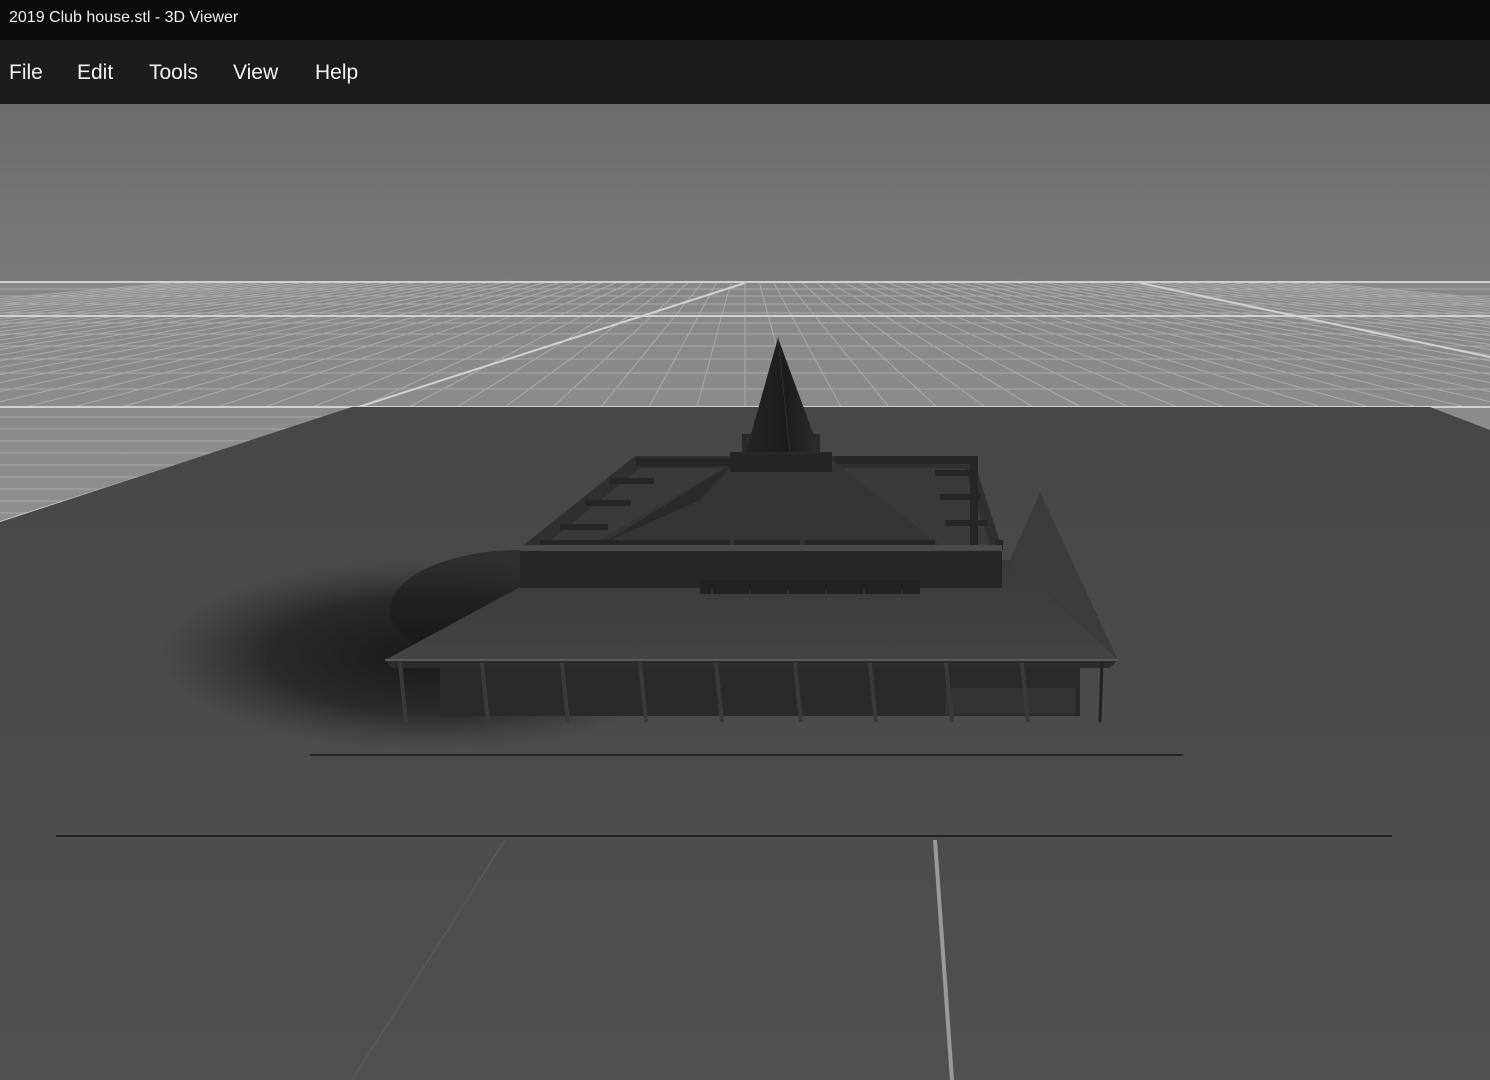 The height and width of the screenshot is (1080, 1490). What do you see at coordinates (95, 72) in the screenshot?
I see `menu-edit: Edit` at bounding box center [95, 72].